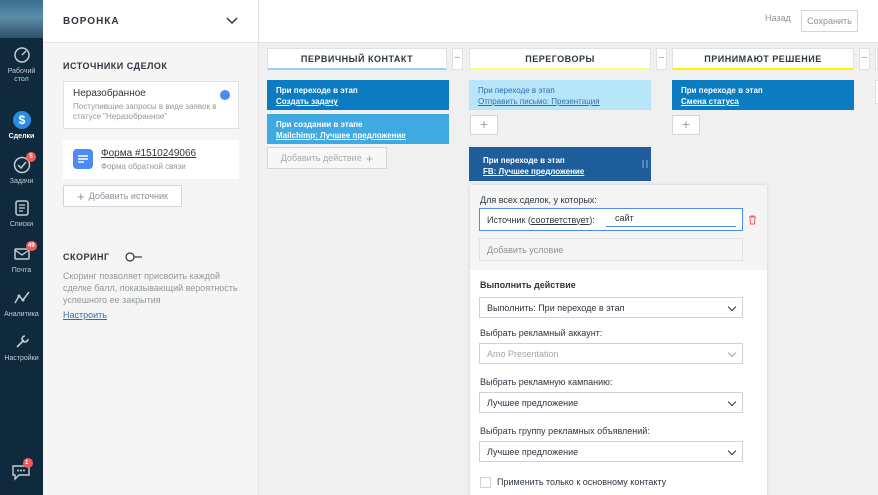 The width and height of the screenshot is (878, 495). Describe the element at coordinates (21, 208) in the screenshot. I see `lists-icon` at that location.